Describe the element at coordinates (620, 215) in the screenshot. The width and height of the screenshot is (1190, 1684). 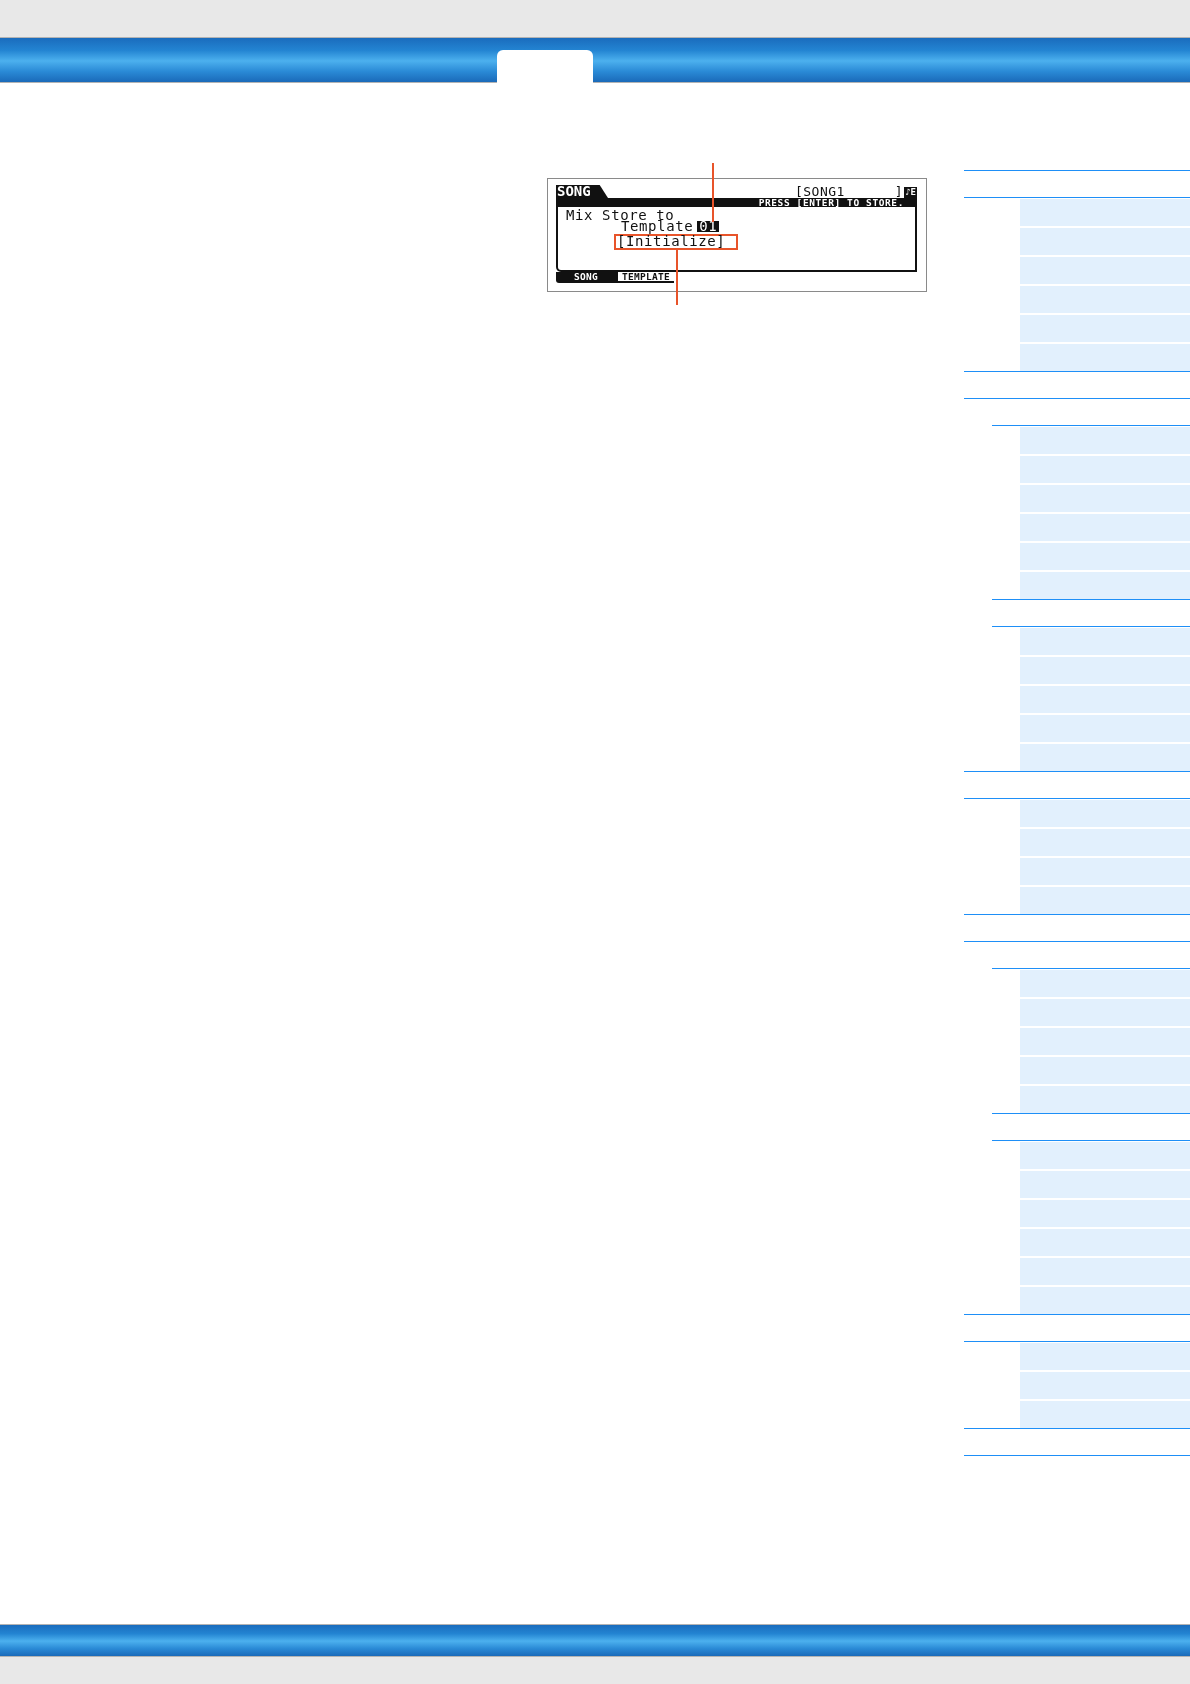
I see `prompt-text: Mix Store to` at that location.